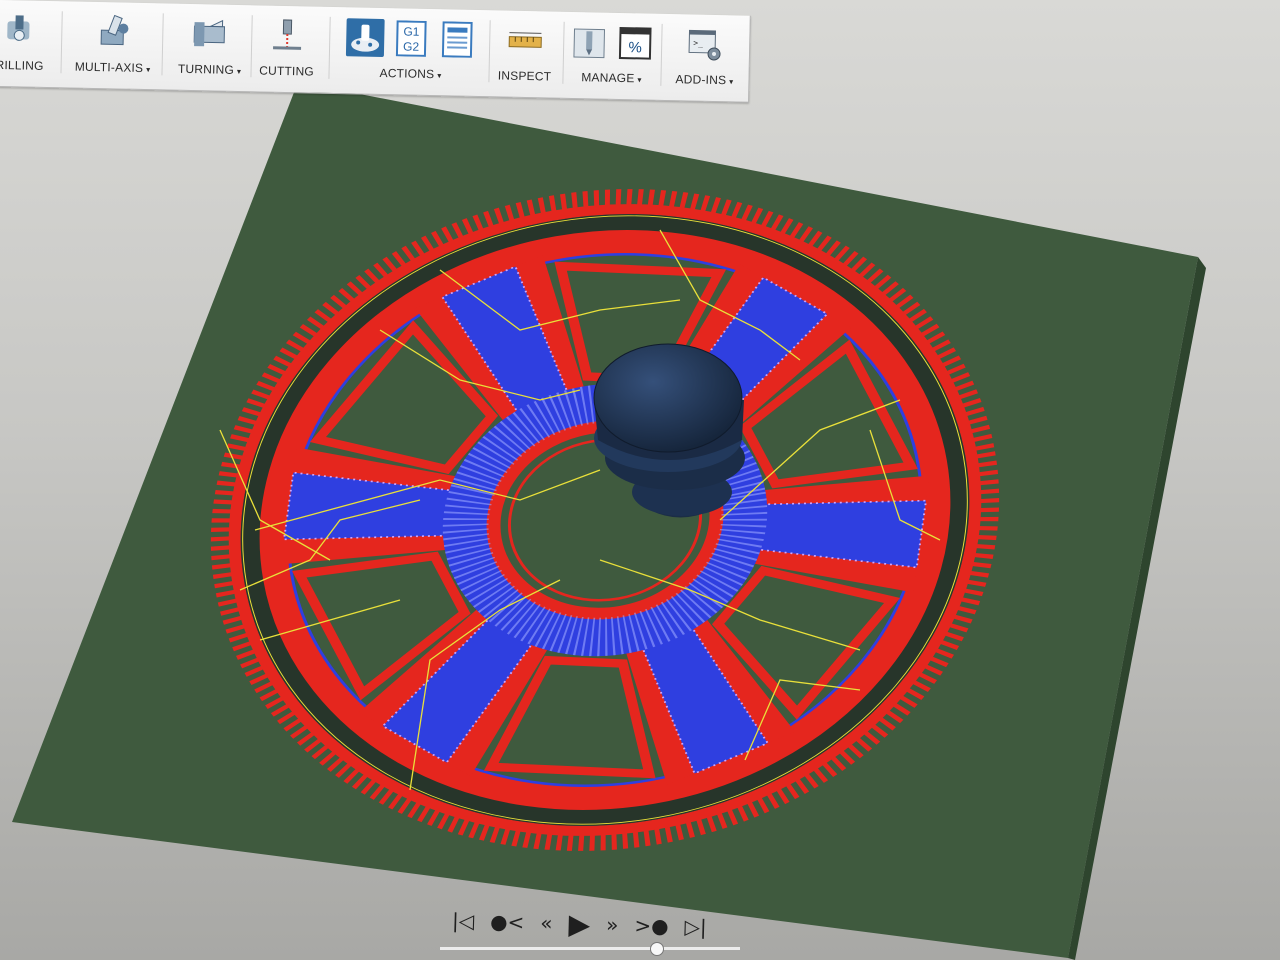 The width and height of the screenshot is (1280, 960). I want to click on cutting-group: CUTTING, so click(286, 48).